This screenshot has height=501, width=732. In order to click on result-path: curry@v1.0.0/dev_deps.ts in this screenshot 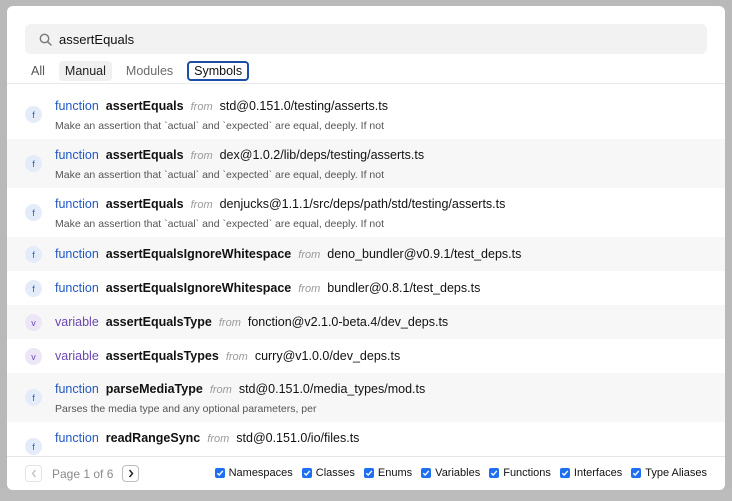, I will do `click(327, 356)`.